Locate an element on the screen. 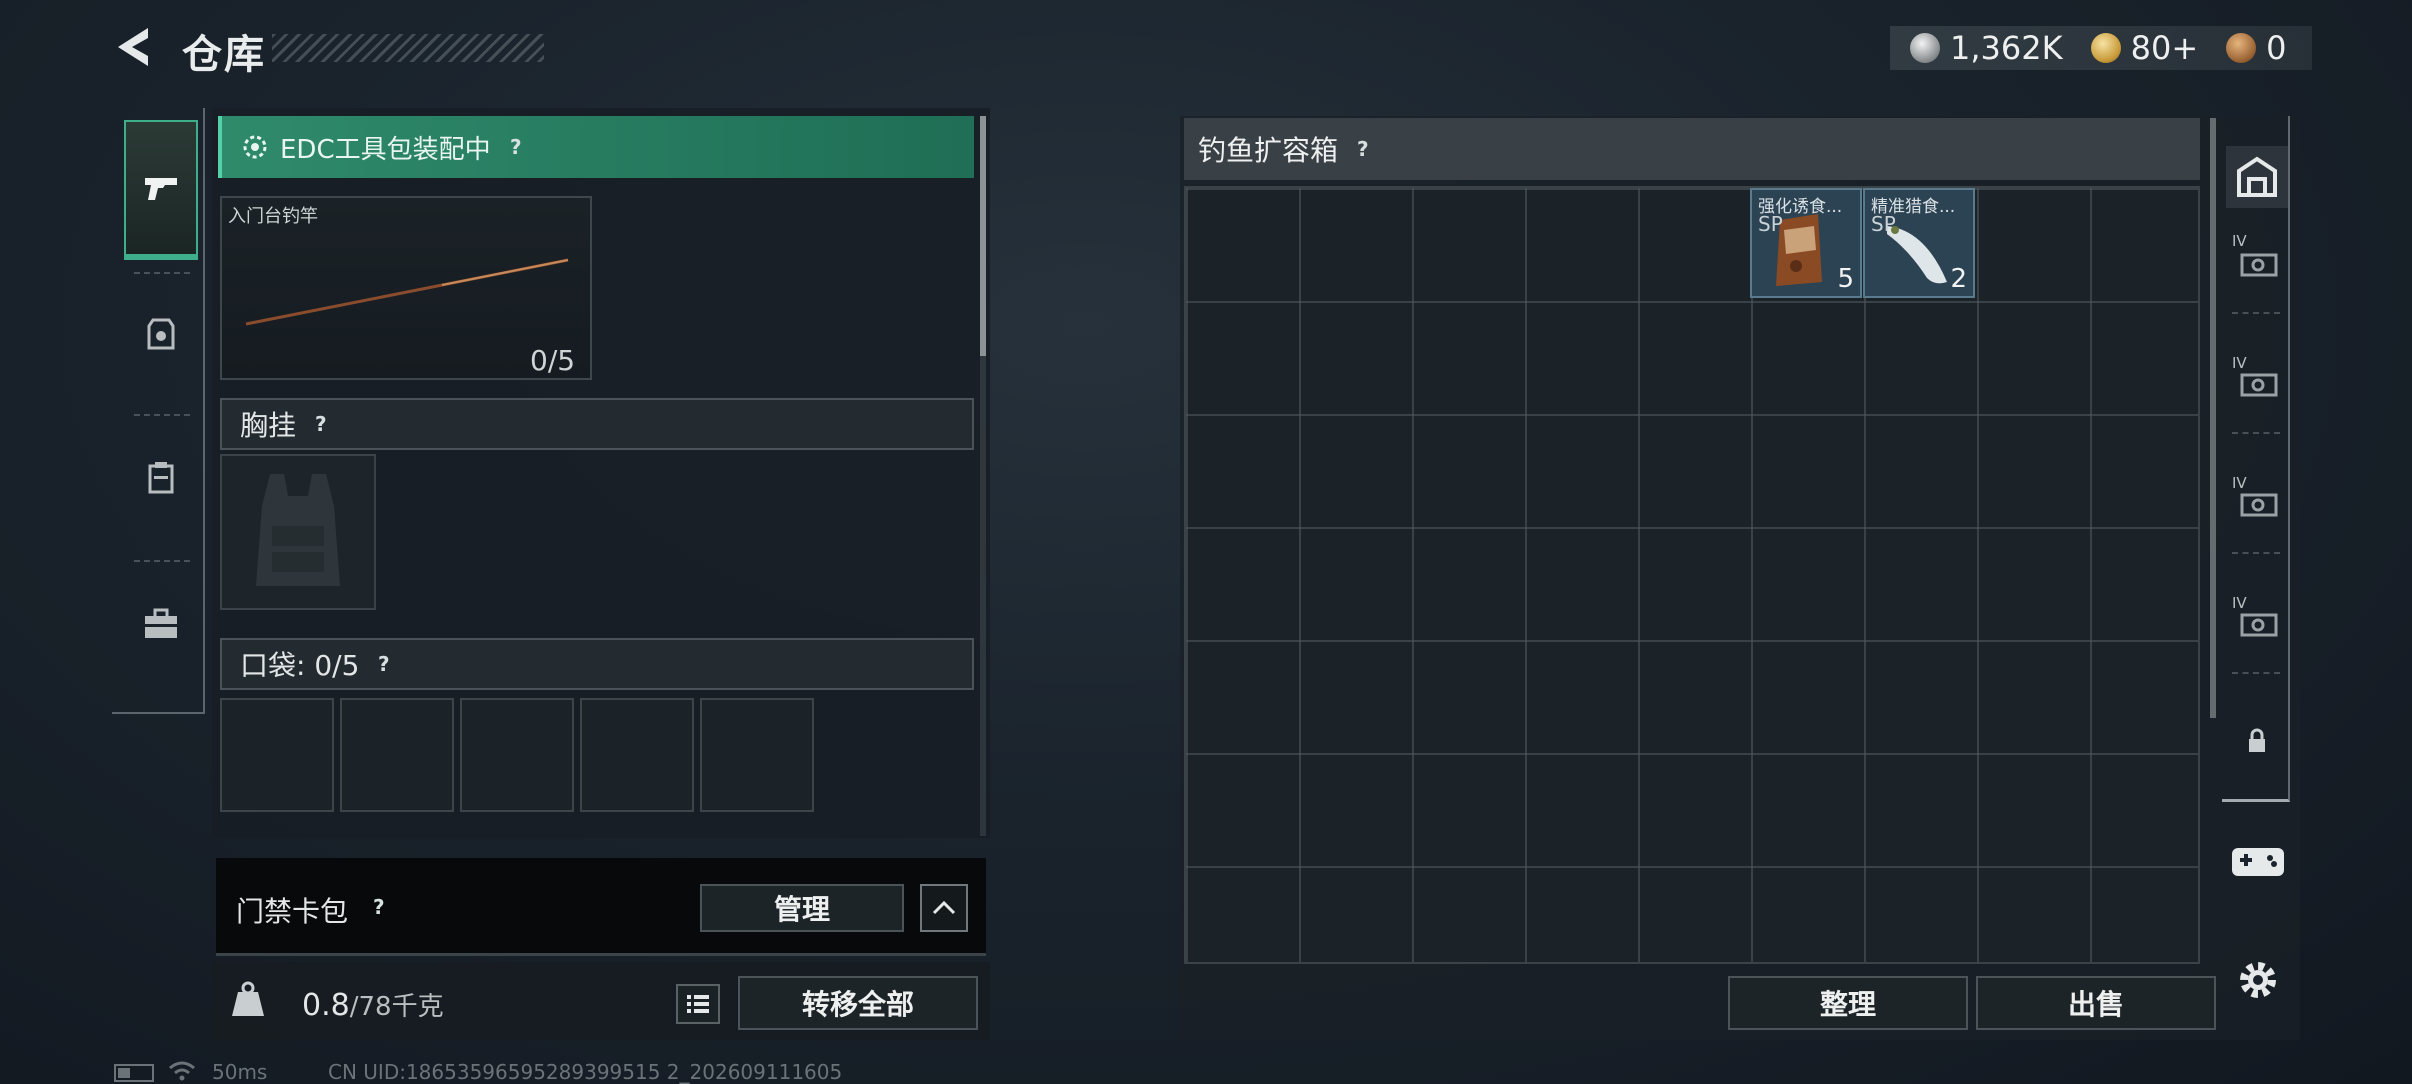 This screenshot has width=2412, height=1084. nav-weapon is located at coordinates (161, 190).